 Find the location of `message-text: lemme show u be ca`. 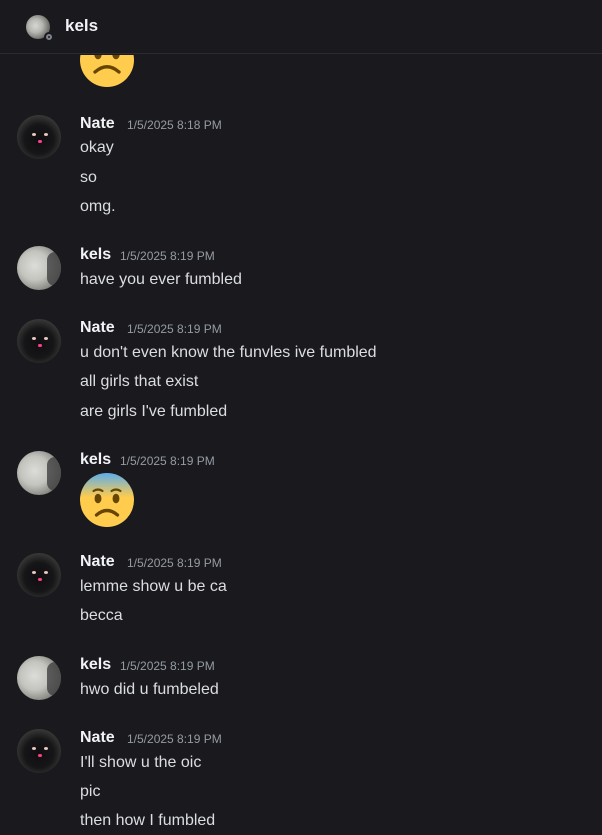

message-text: lemme show u be ca is located at coordinates (153, 586).